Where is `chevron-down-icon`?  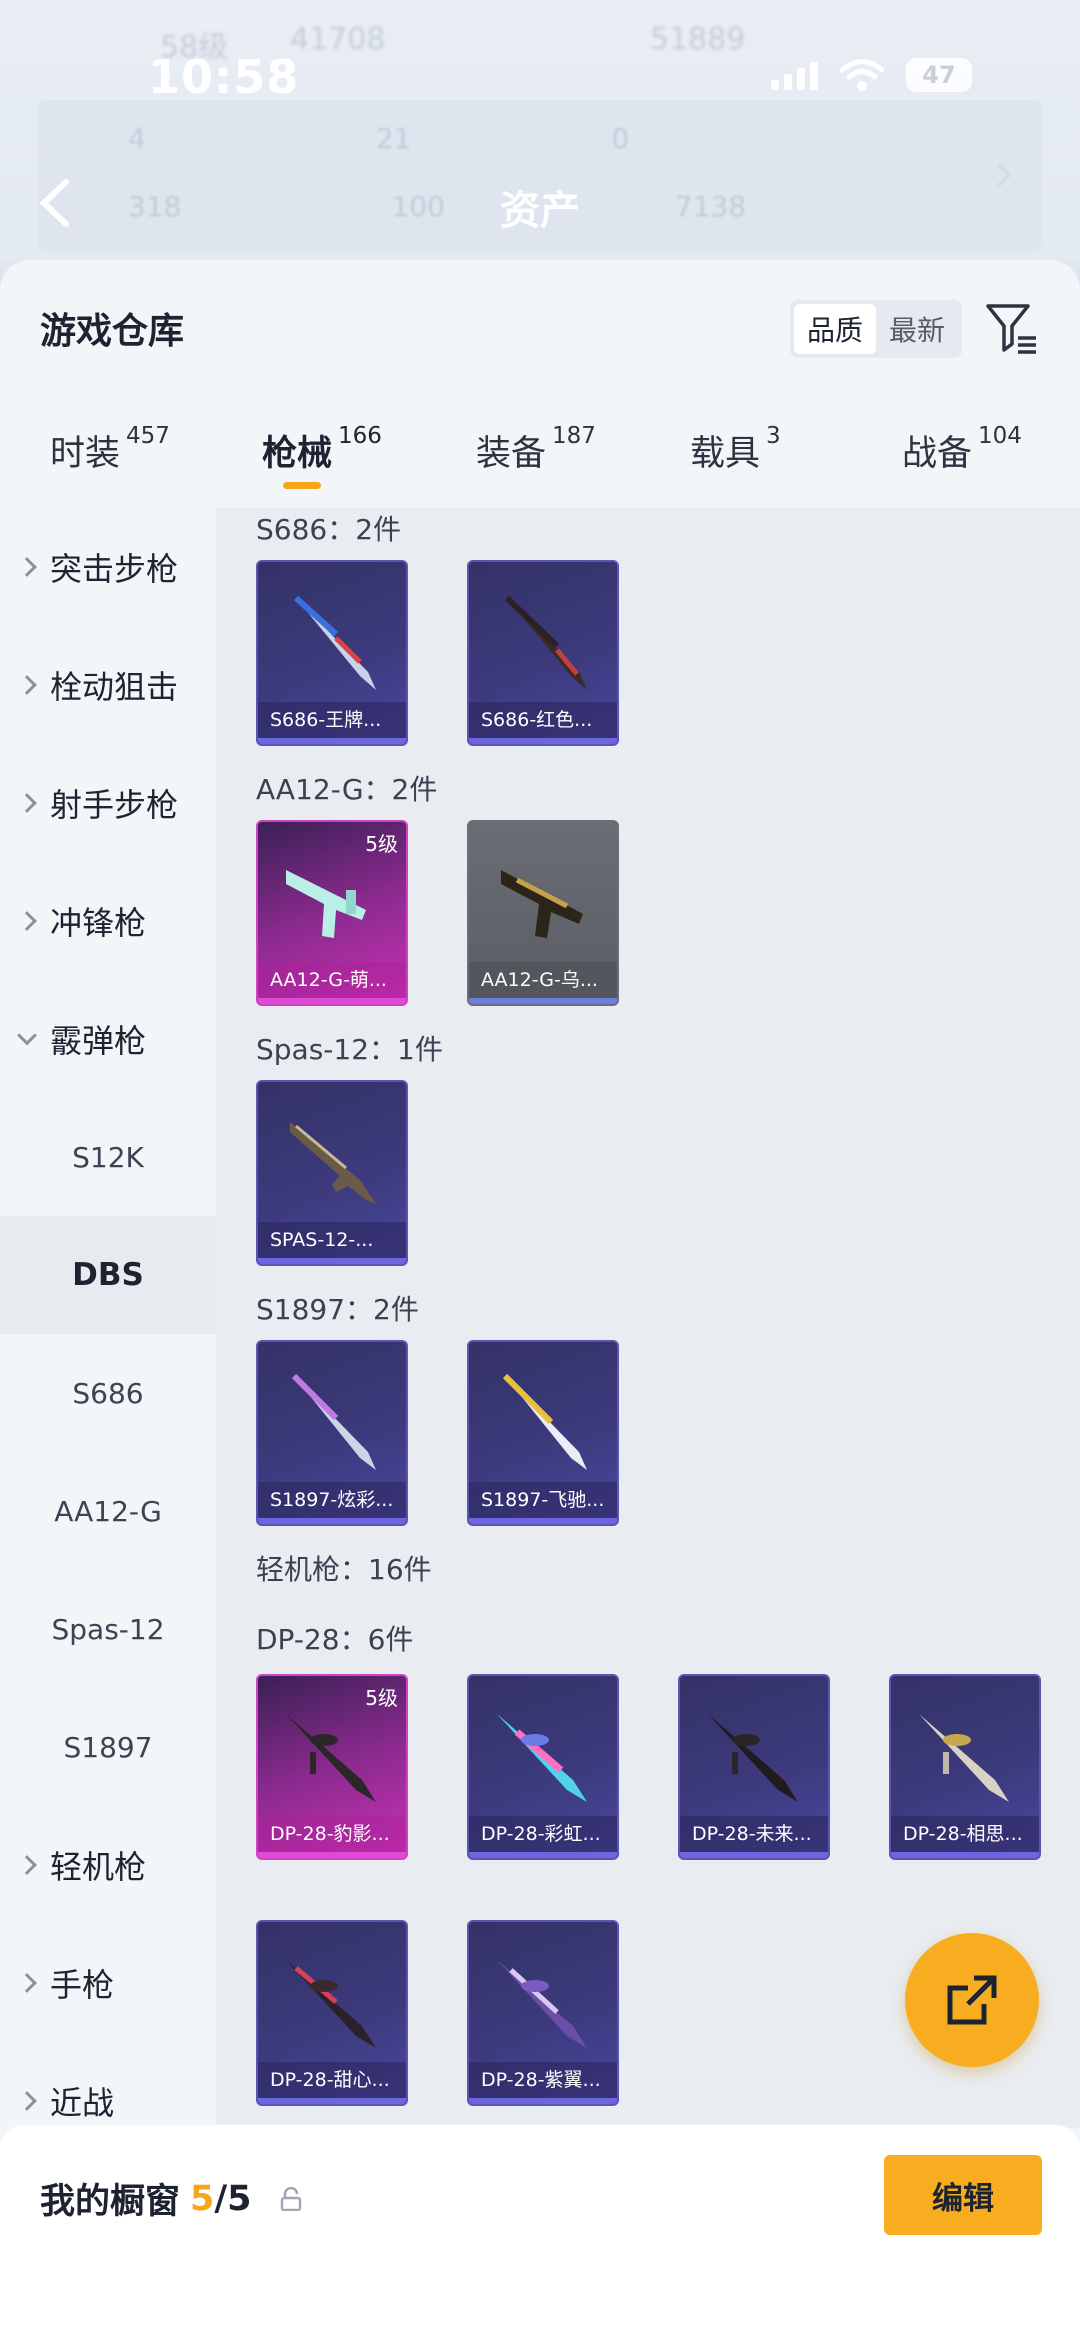
chevron-down-icon is located at coordinates (27, 1035).